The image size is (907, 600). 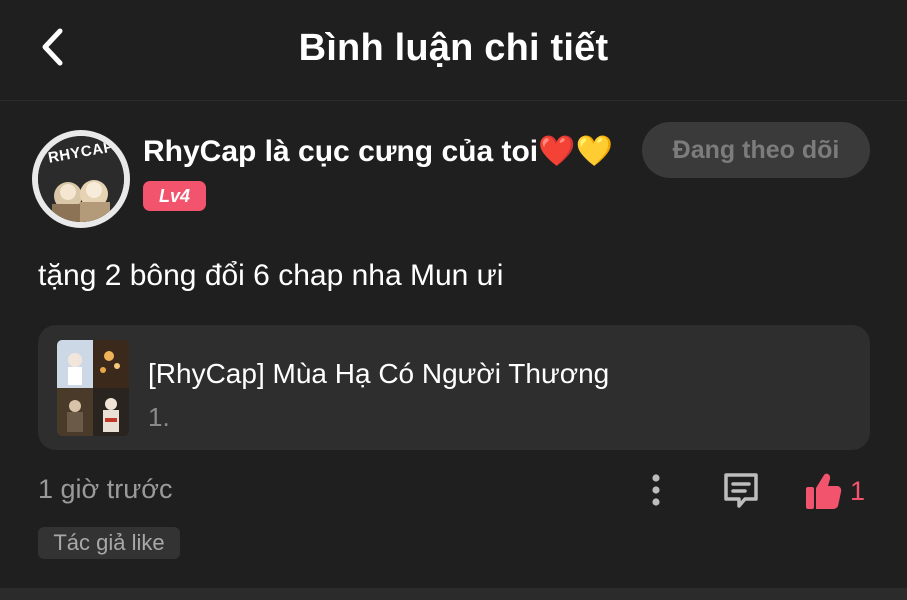 I want to click on avatar: RHYCAP, so click(x=81, y=179).